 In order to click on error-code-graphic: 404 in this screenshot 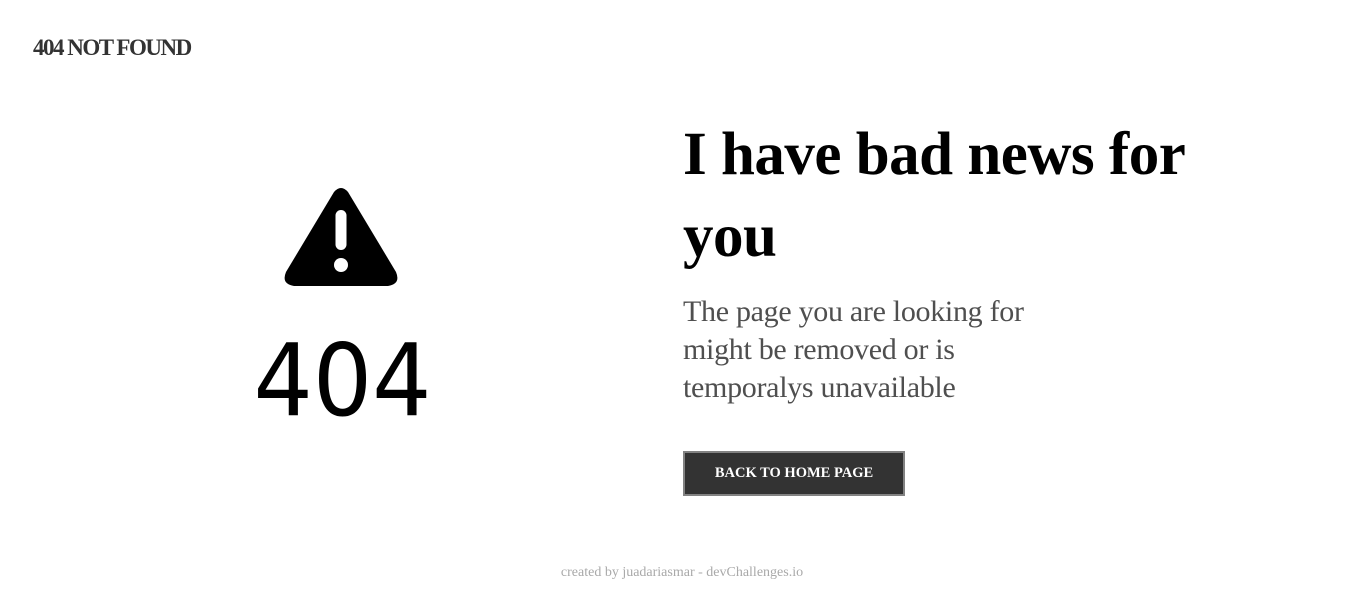, I will do `click(343, 377)`.